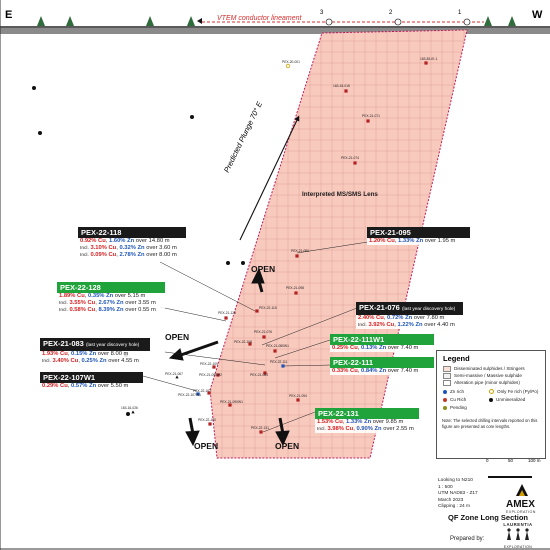 Image resolution: width=550 pixels, height=550 pixels. I want to click on marker-2: 2, so click(391, 13).